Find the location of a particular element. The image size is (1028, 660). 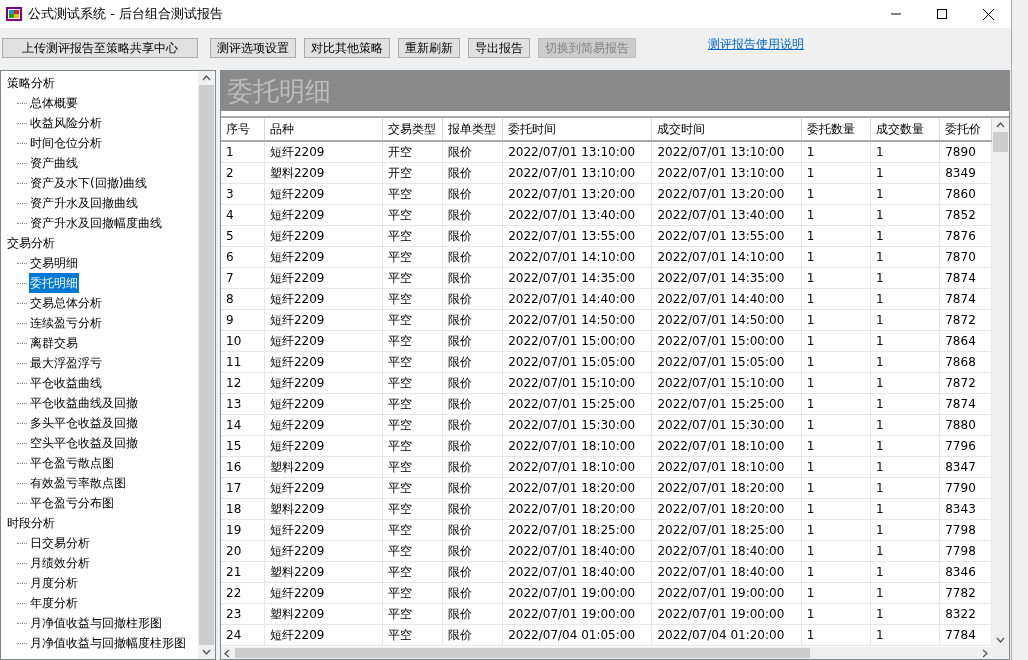

table-cell: 7860 is located at coordinates (965, 194).